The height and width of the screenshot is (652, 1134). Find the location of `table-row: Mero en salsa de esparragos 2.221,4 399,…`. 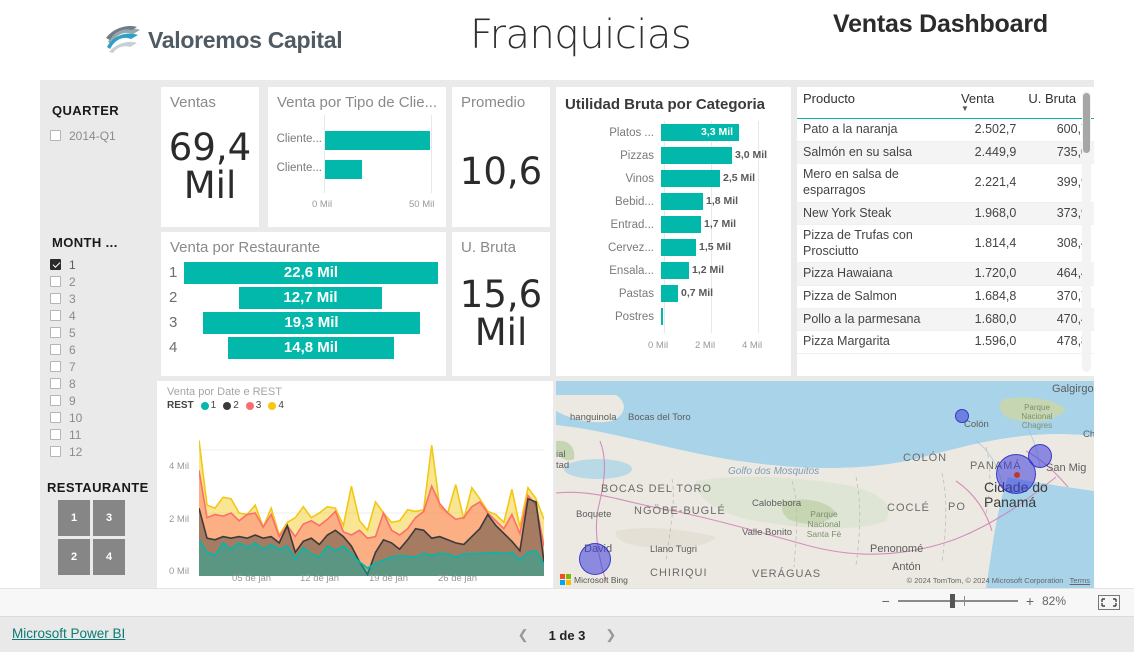

table-row: Mero en salsa de esparragos 2.221,4 399,… is located at coordinates (945, 183).